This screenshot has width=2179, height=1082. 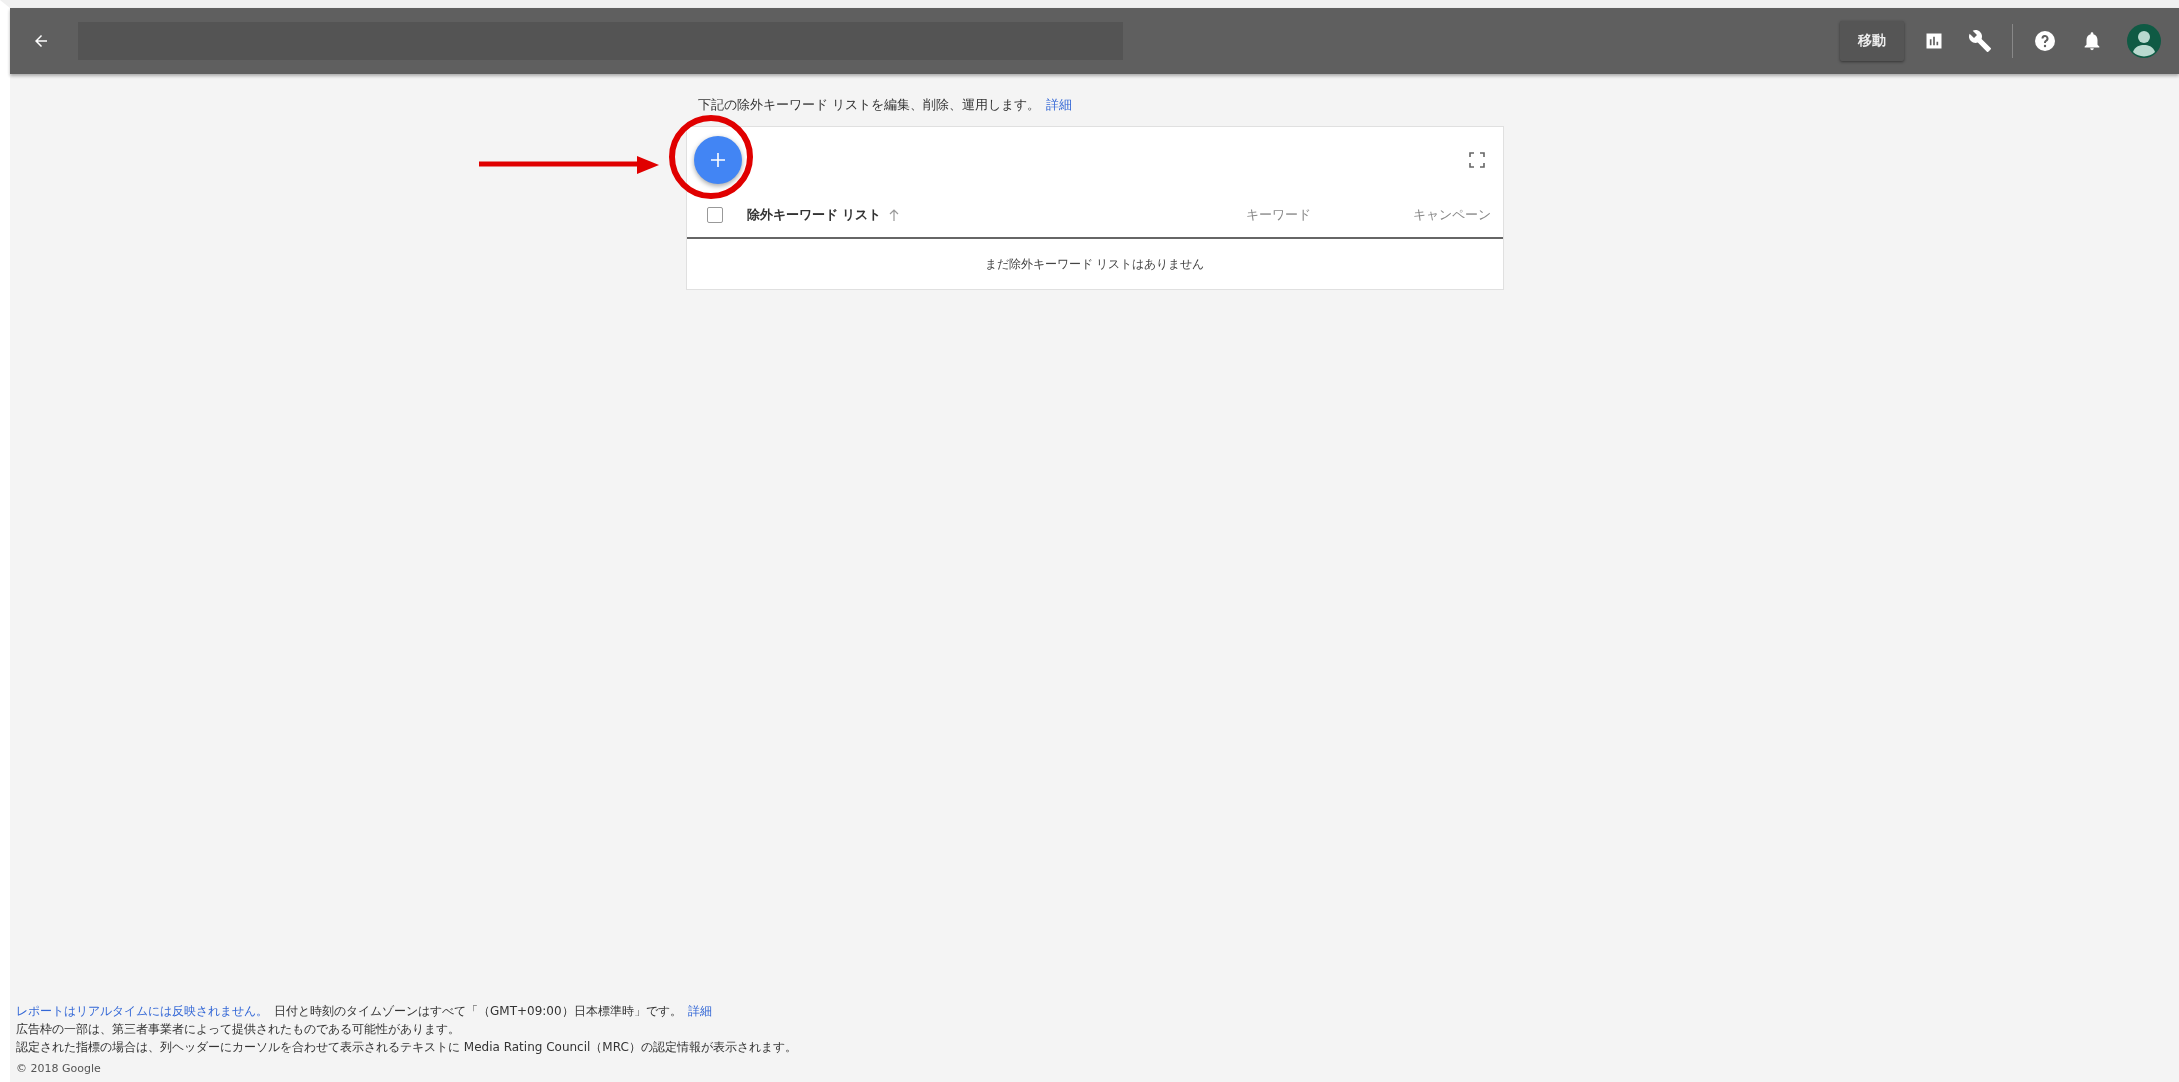 What do you see at coordinates (1400, 215) in the screenshot?
I see `column-header: キャンペーン` at bounding box center [1400, 215].